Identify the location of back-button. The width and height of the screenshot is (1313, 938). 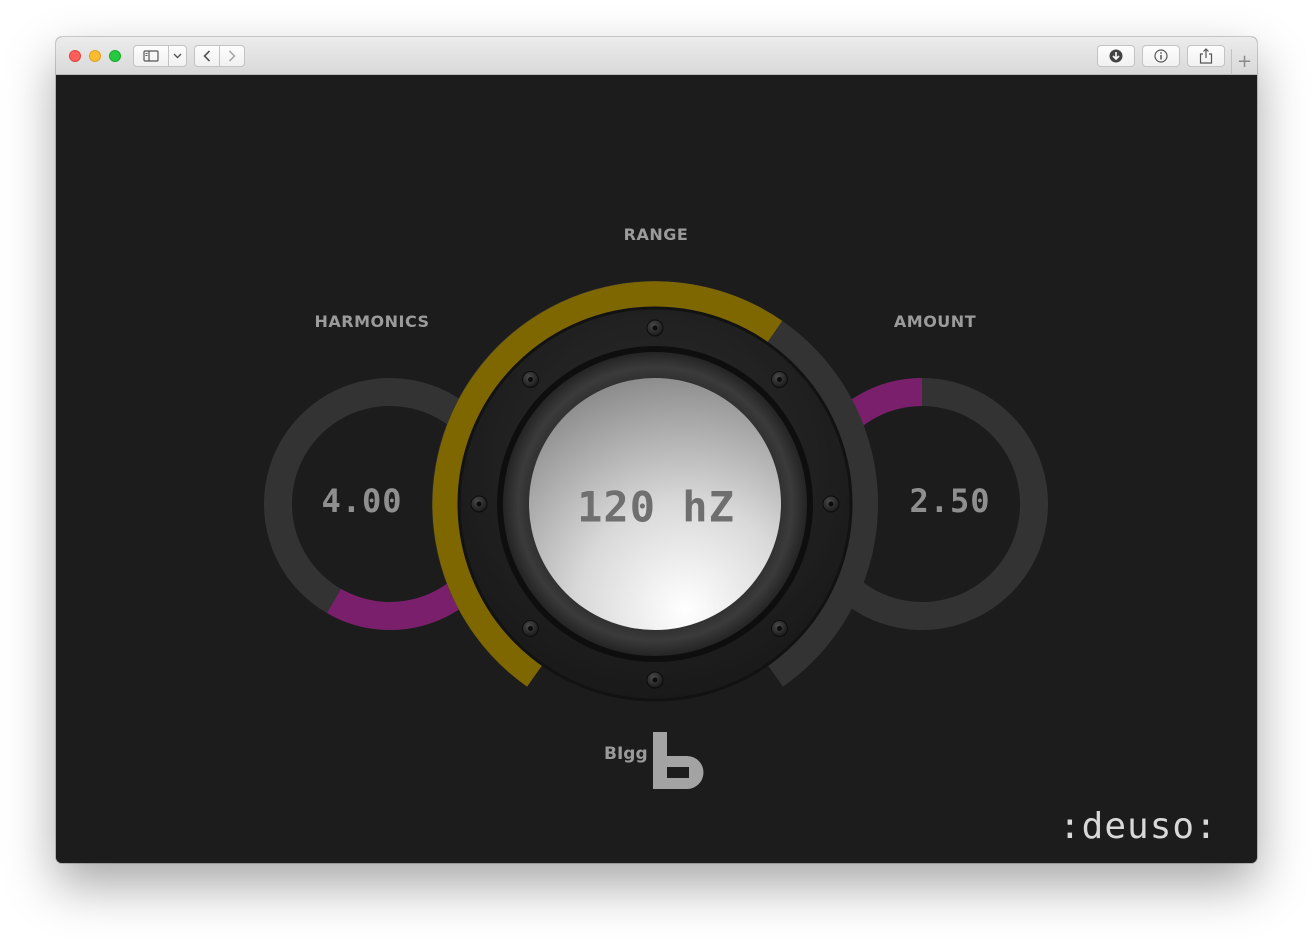
(207, 56).